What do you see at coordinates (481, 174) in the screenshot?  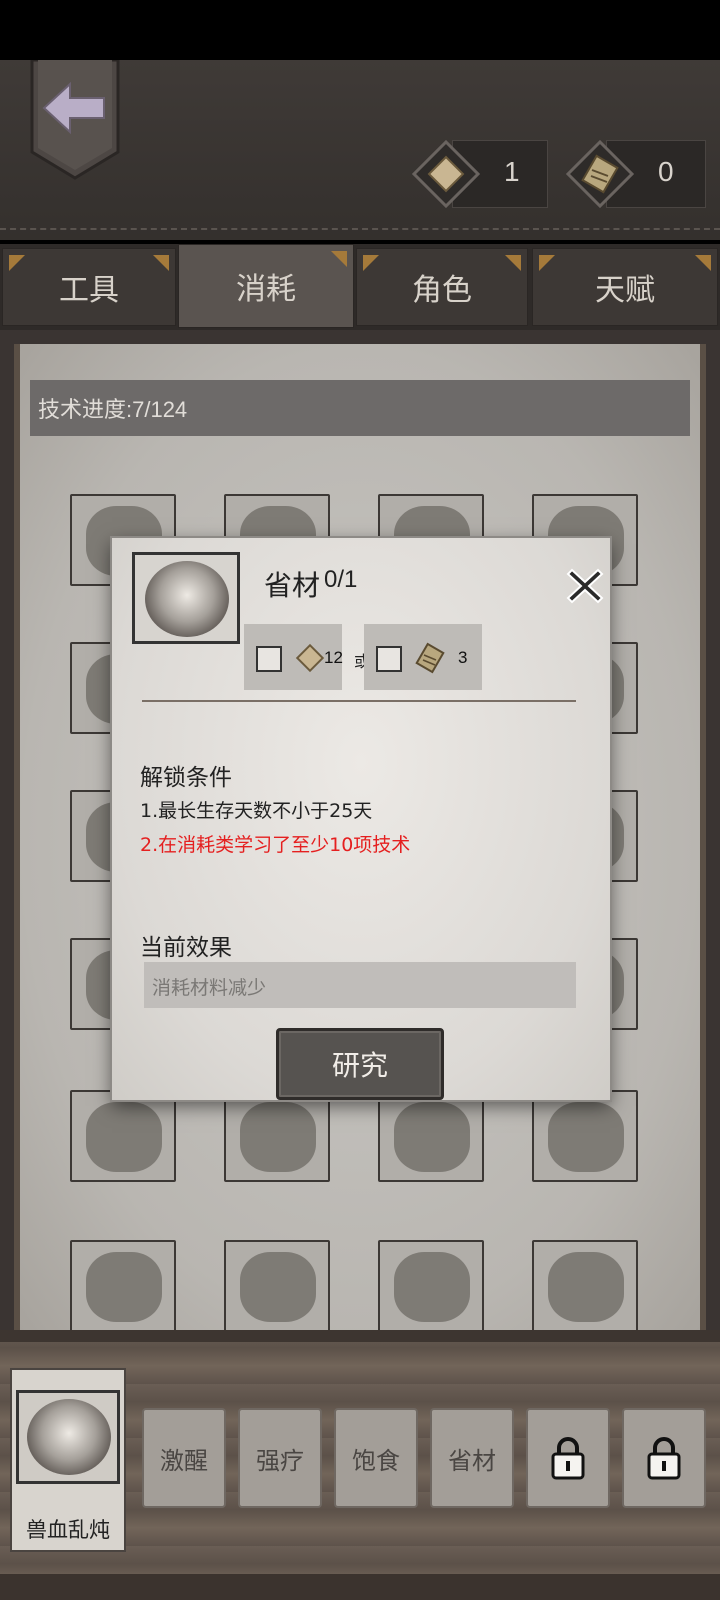 I see `resource-counter-research: 1` at bounding box center [481, 174].